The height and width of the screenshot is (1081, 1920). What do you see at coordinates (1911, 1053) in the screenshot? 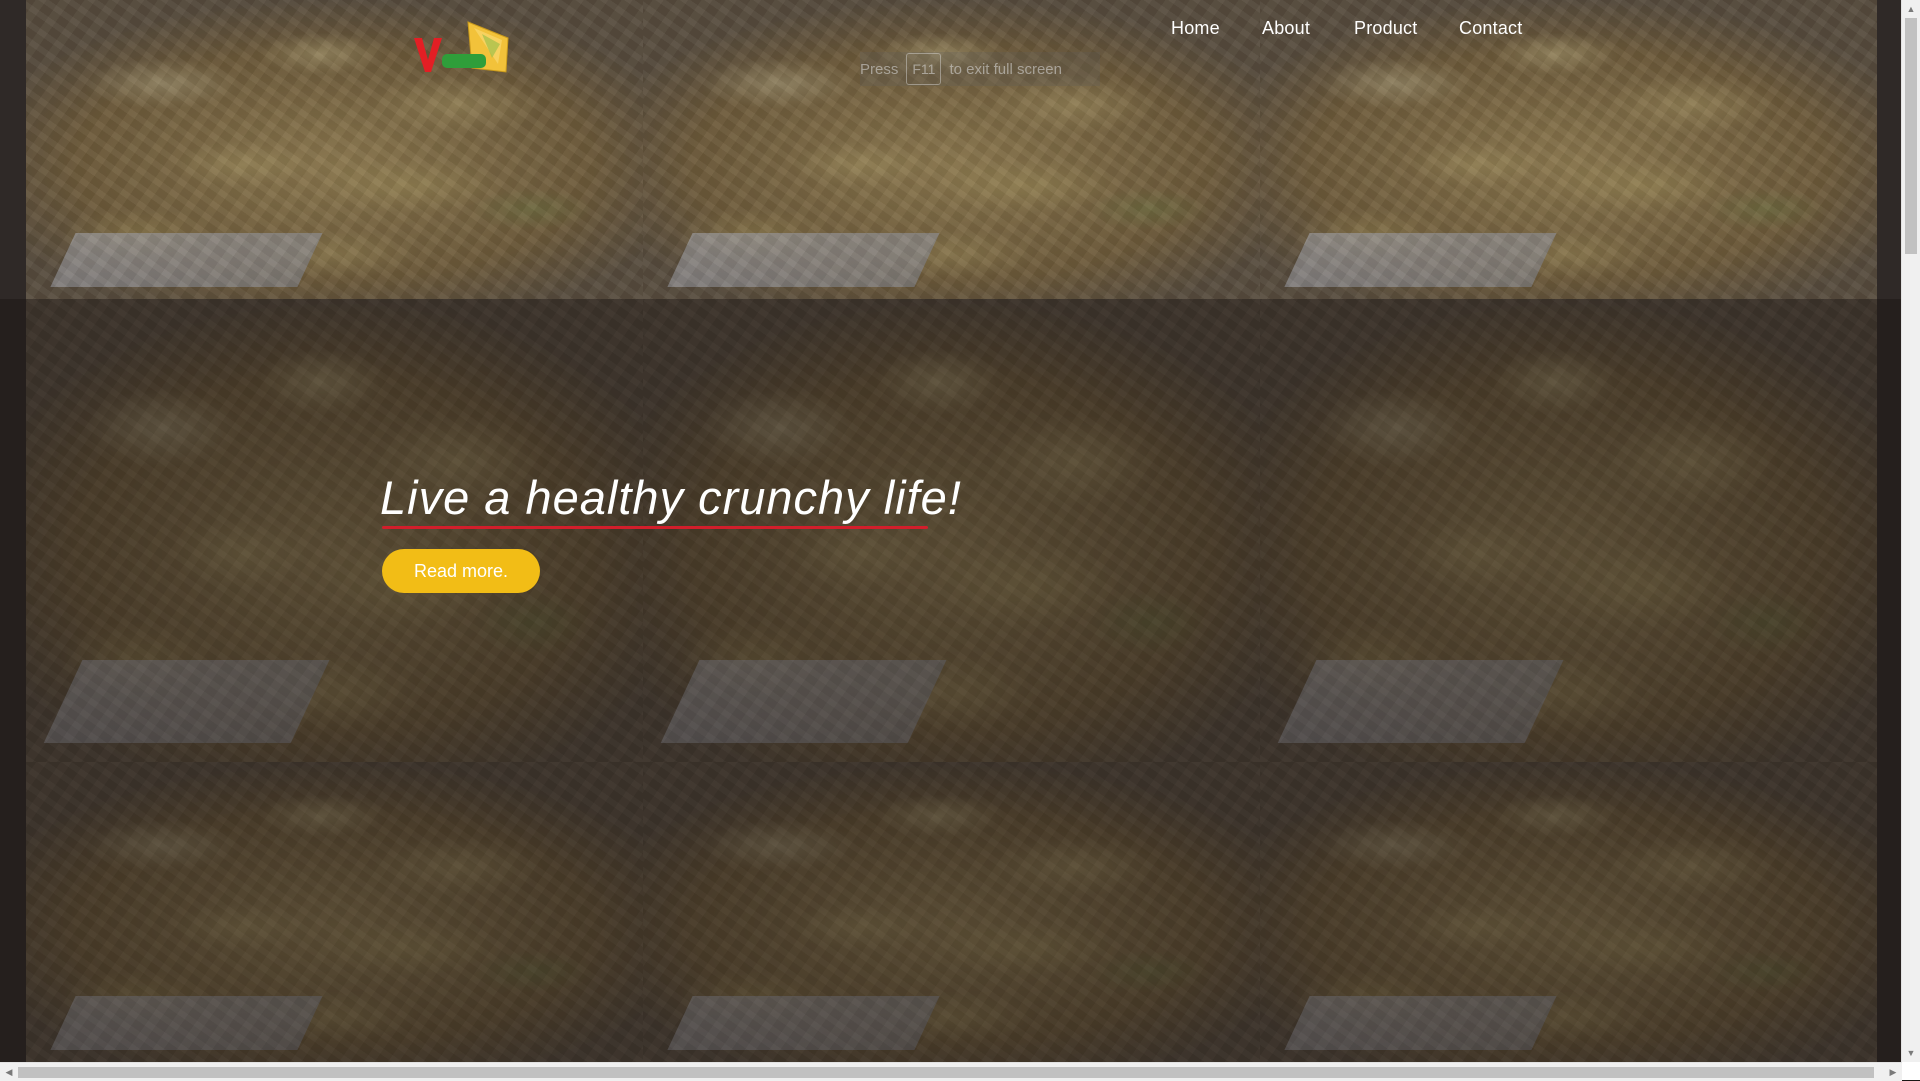
I see `triangle-down-icon: ▼` at bounding box center [1911, 1053].